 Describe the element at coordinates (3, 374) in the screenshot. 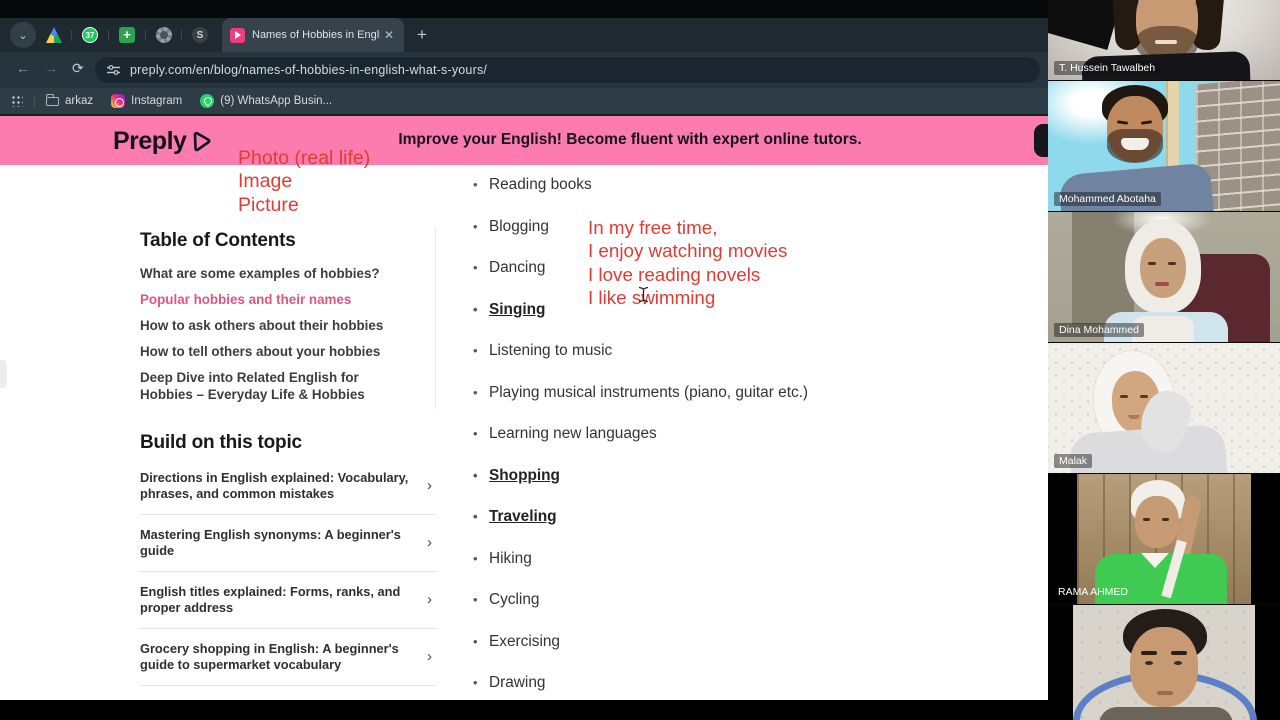

I see `page-edge-widget` at that location.